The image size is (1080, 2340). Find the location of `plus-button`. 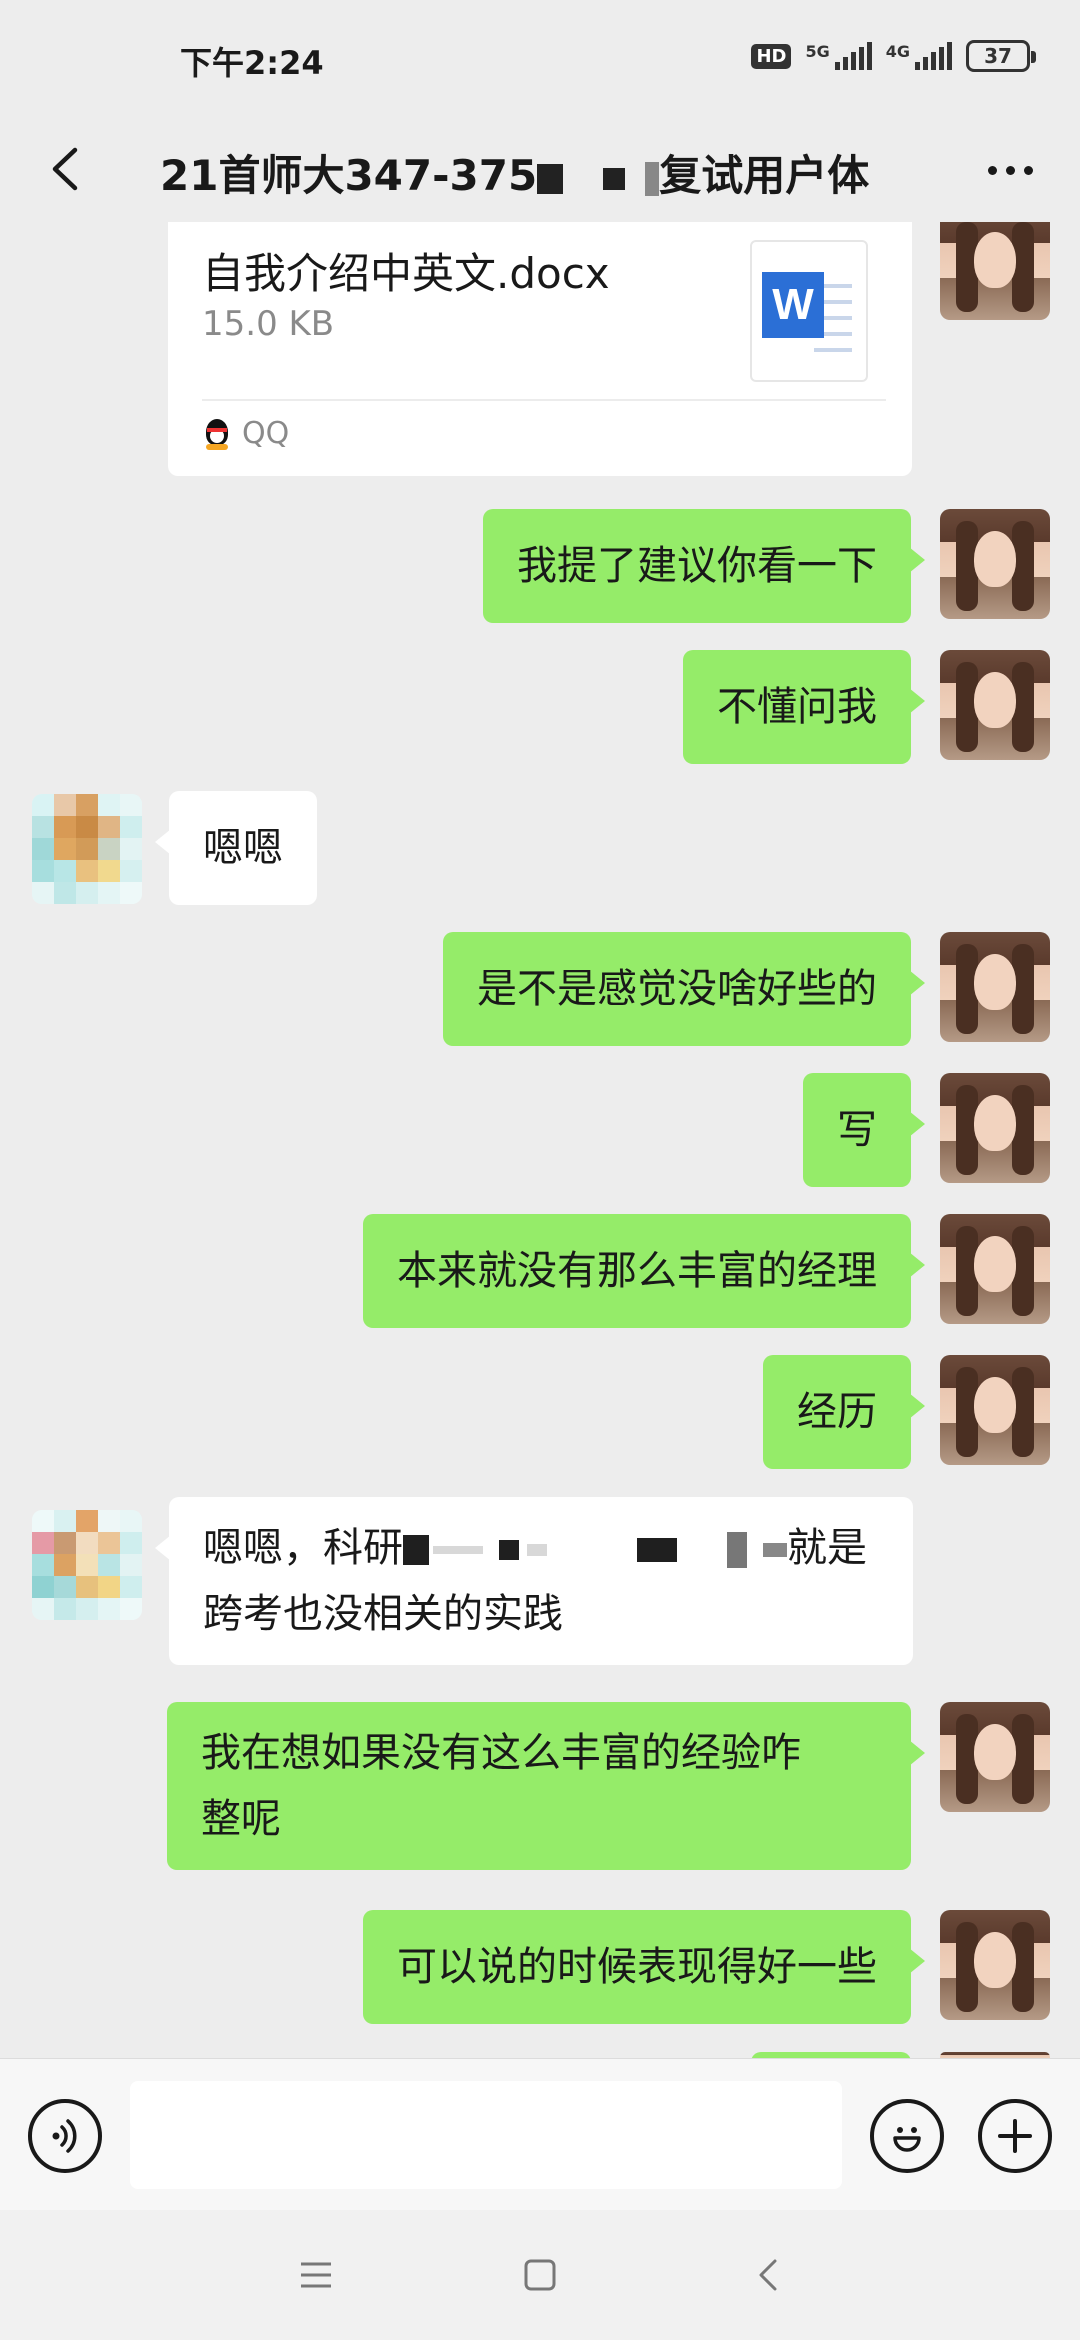

plus-button is located at coordinates (1015, 2136).